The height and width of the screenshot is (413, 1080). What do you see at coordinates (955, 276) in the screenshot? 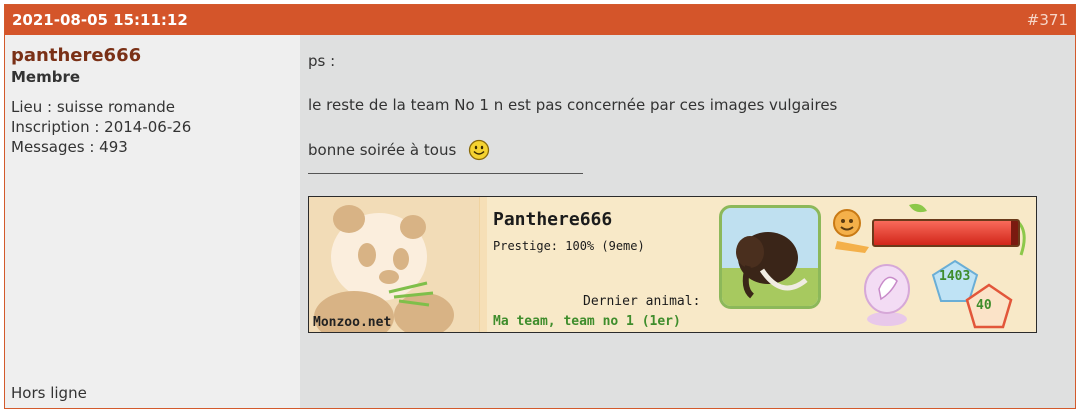
I see `signature-score-blue: 1403` at bounding box center [955, 276].